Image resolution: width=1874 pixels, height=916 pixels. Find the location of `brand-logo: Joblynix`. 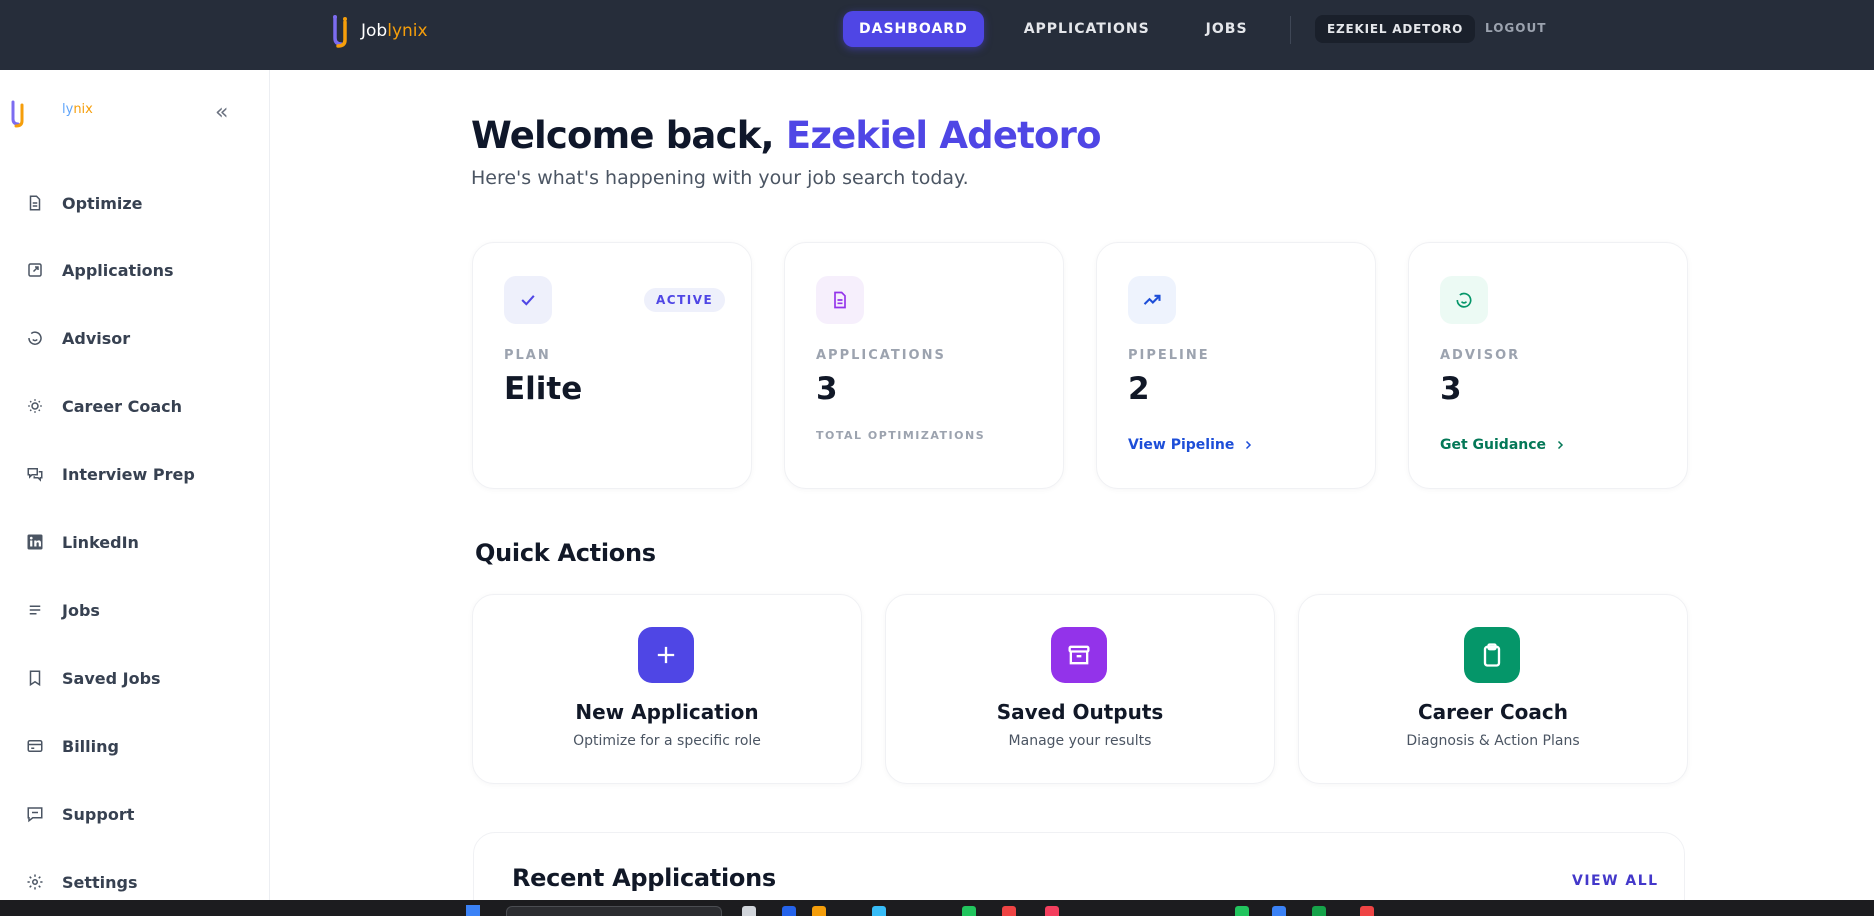

brand-logo: Joblynix is located at coordinates (378, 31).